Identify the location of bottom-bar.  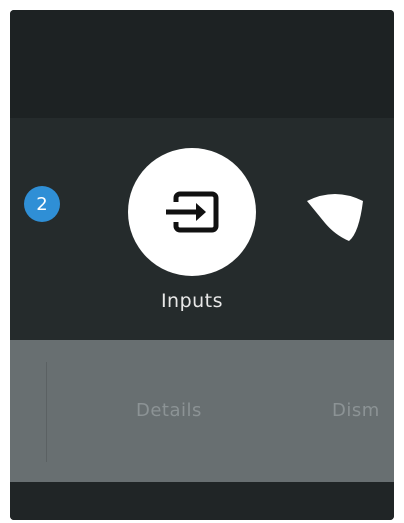
(202, 501).